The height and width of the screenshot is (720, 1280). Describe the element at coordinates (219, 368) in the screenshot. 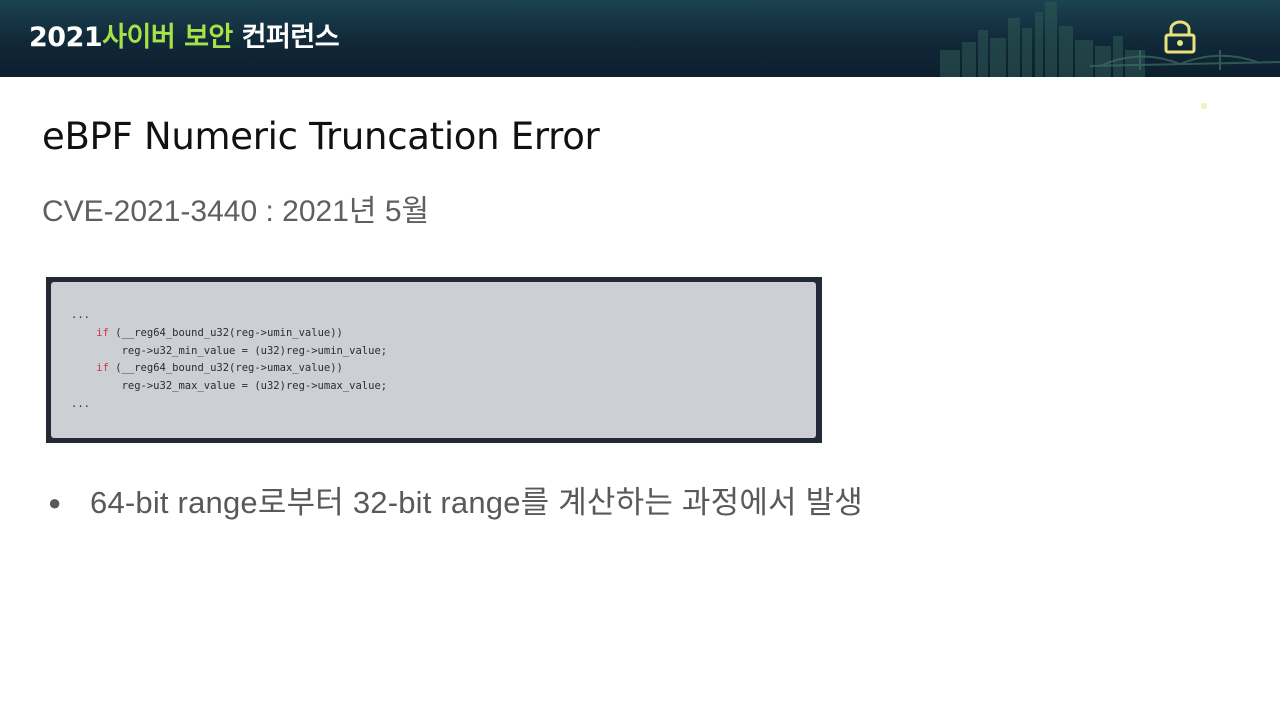

I see `code-line: if (__reg64_bound_u32(reg->umax_value))` at that location.